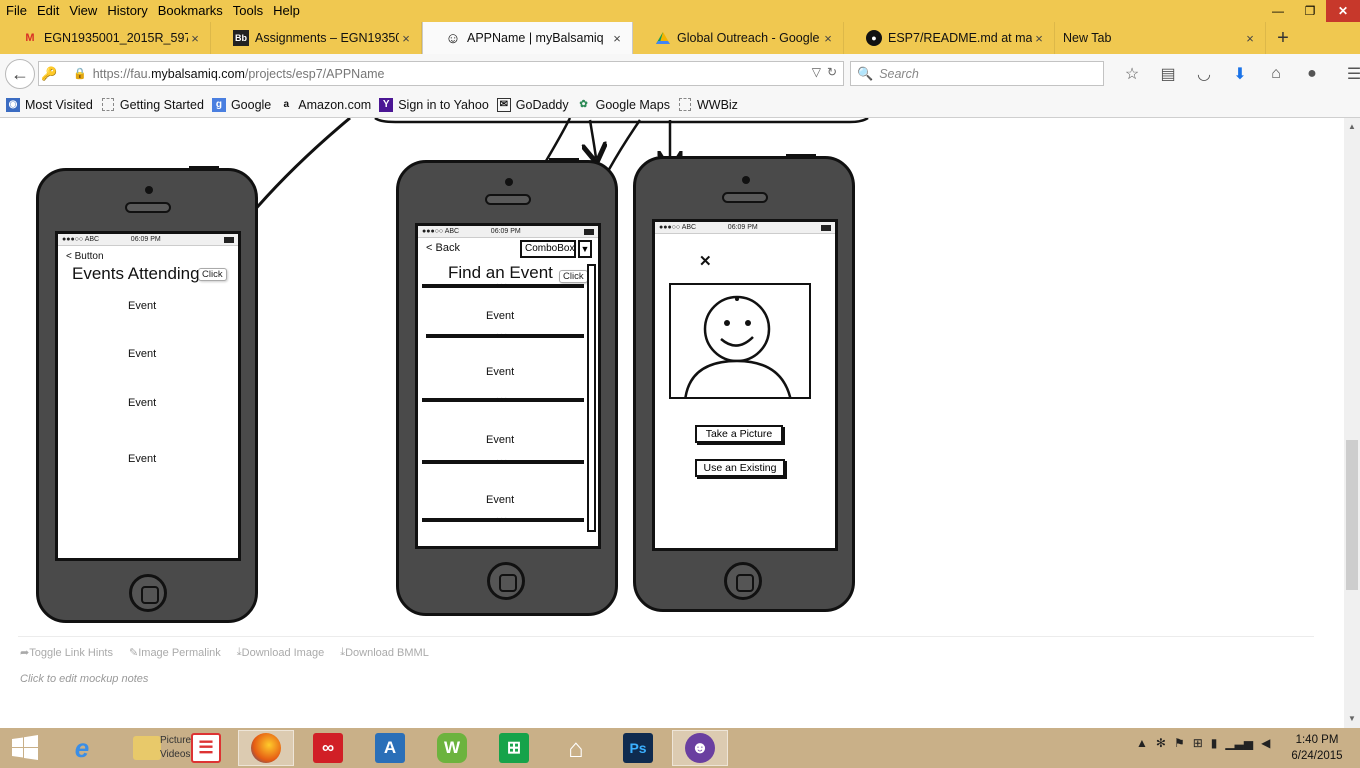 The width and height of the screenshot is (1360, 768). What do you see at coordinates (1198, 743) in the screenshot?
I see `windows-flag-icon: ⊞` at bounding box center [1198, 743].